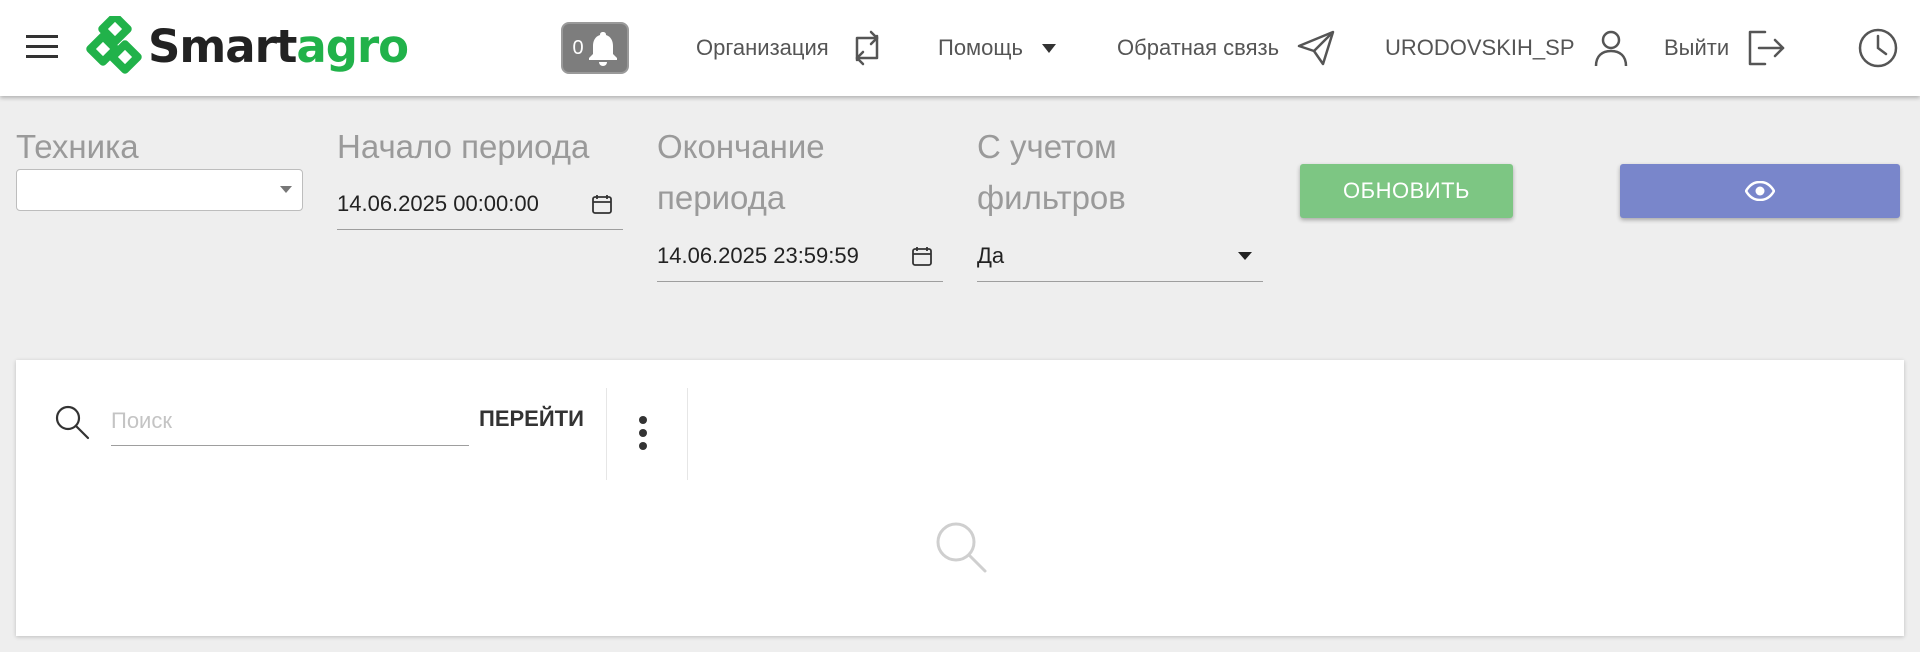 Image resolution: width=1920 pixels, height=652 pixels. What do you see at coordinates (980, 47) in the screenshot?
I see `help-label: Помощь` at bounding box center [980, 47].